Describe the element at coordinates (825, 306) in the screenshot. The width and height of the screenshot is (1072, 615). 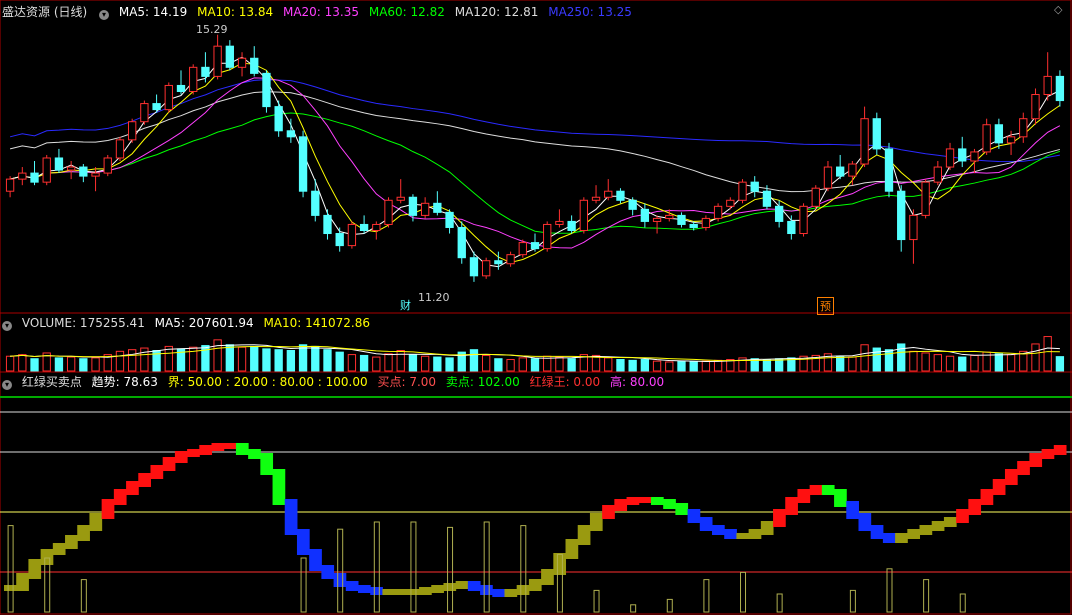
I see `forecast-tag: 预` at that location.